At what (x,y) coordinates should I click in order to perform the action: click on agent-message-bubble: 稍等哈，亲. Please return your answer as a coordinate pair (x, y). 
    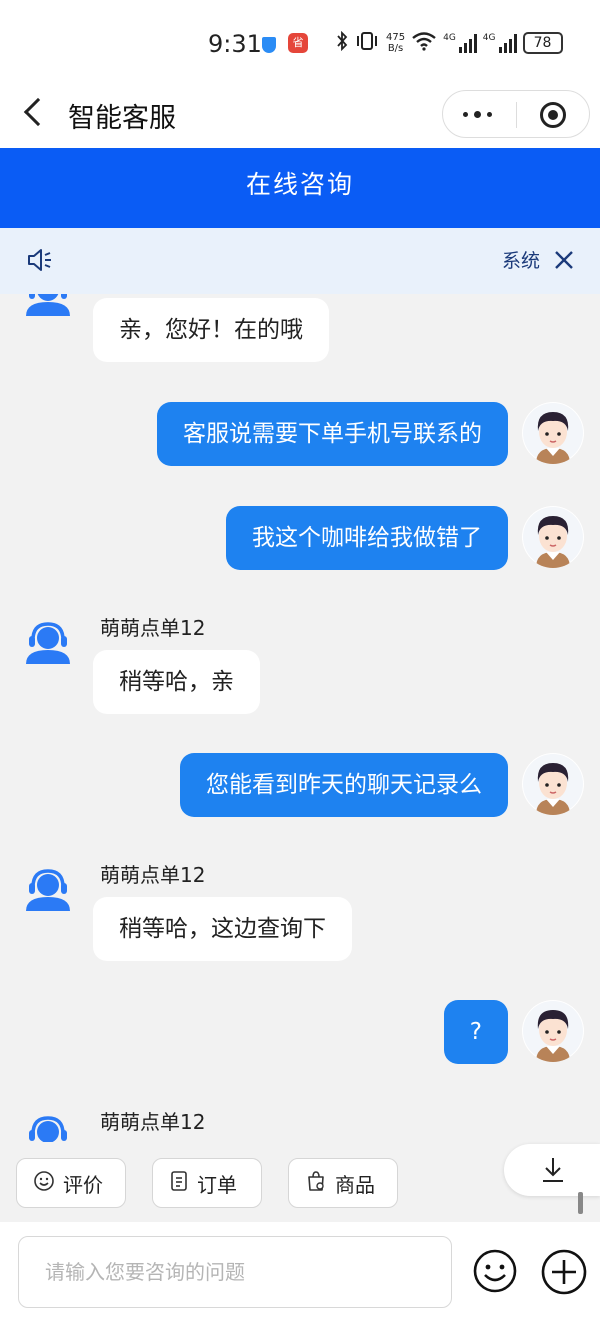
    Looking at the image, I should click on (176, 682).